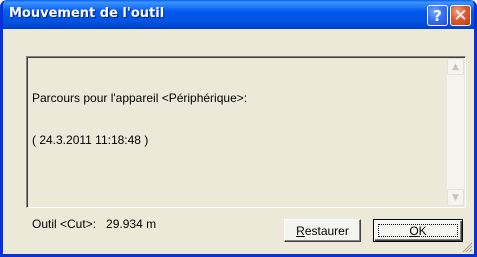 This screenshot has width=477, height=257. I want to click on question-mark-icon: ?, so click(437, 15).